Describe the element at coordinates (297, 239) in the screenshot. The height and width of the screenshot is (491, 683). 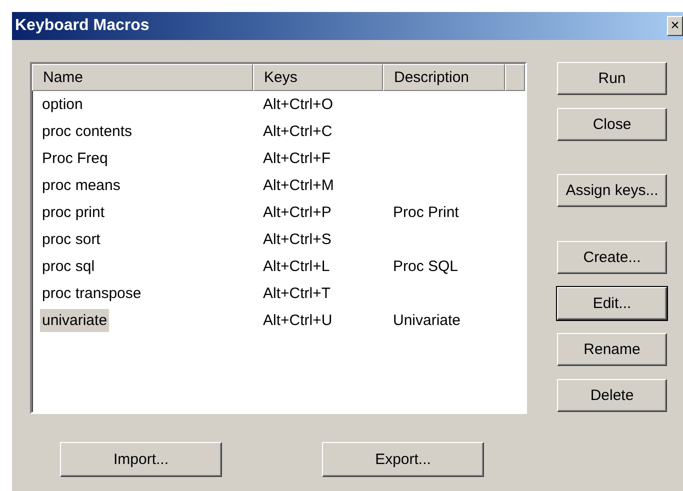
I see `table-cell: Alt+Ctrl+S` at that location.